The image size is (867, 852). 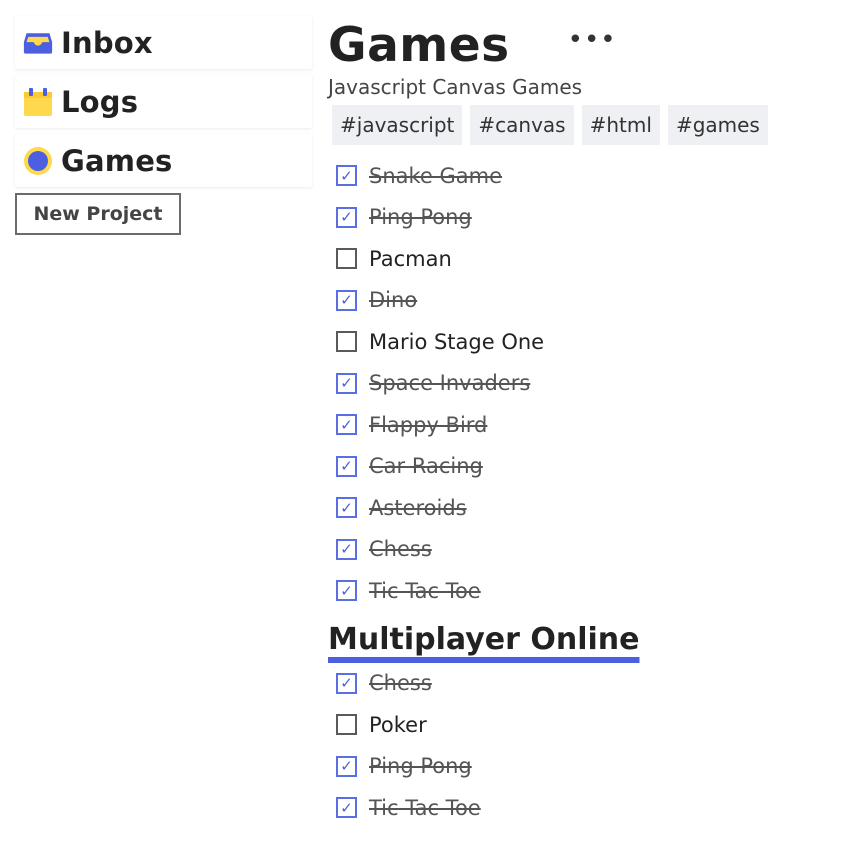 I want to click on sidebar-item-label: Logs, so click(x=100, y=101).